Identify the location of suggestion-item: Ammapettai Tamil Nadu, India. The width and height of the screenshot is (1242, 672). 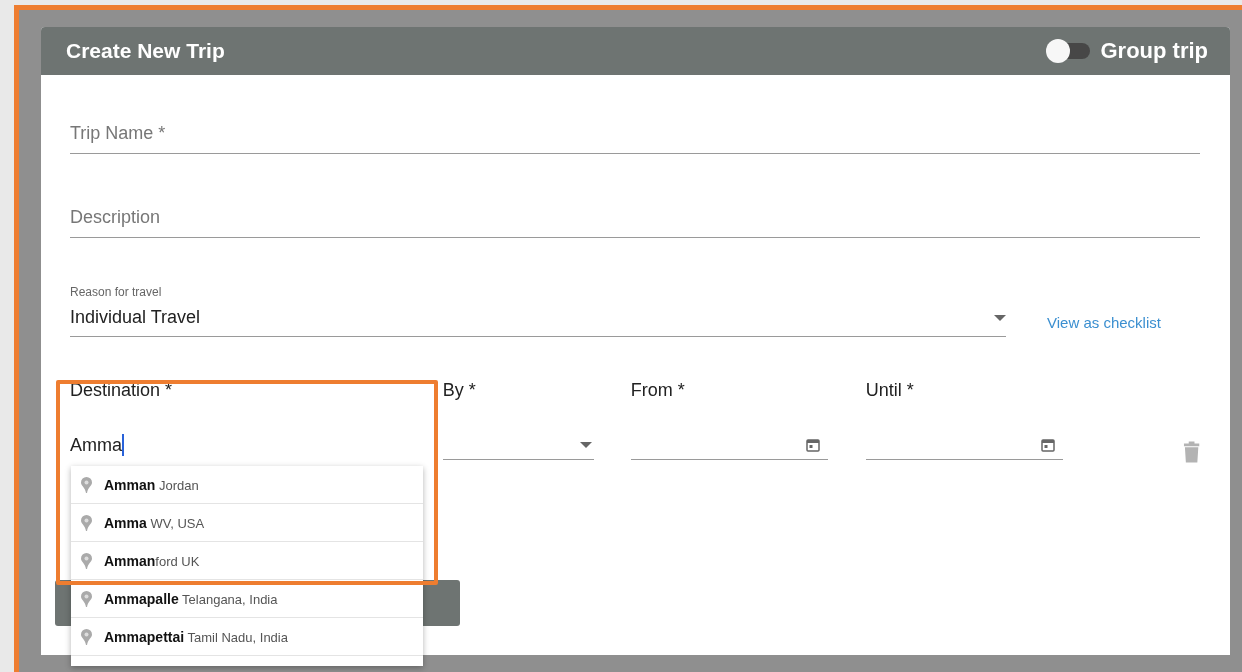
(247, 637).